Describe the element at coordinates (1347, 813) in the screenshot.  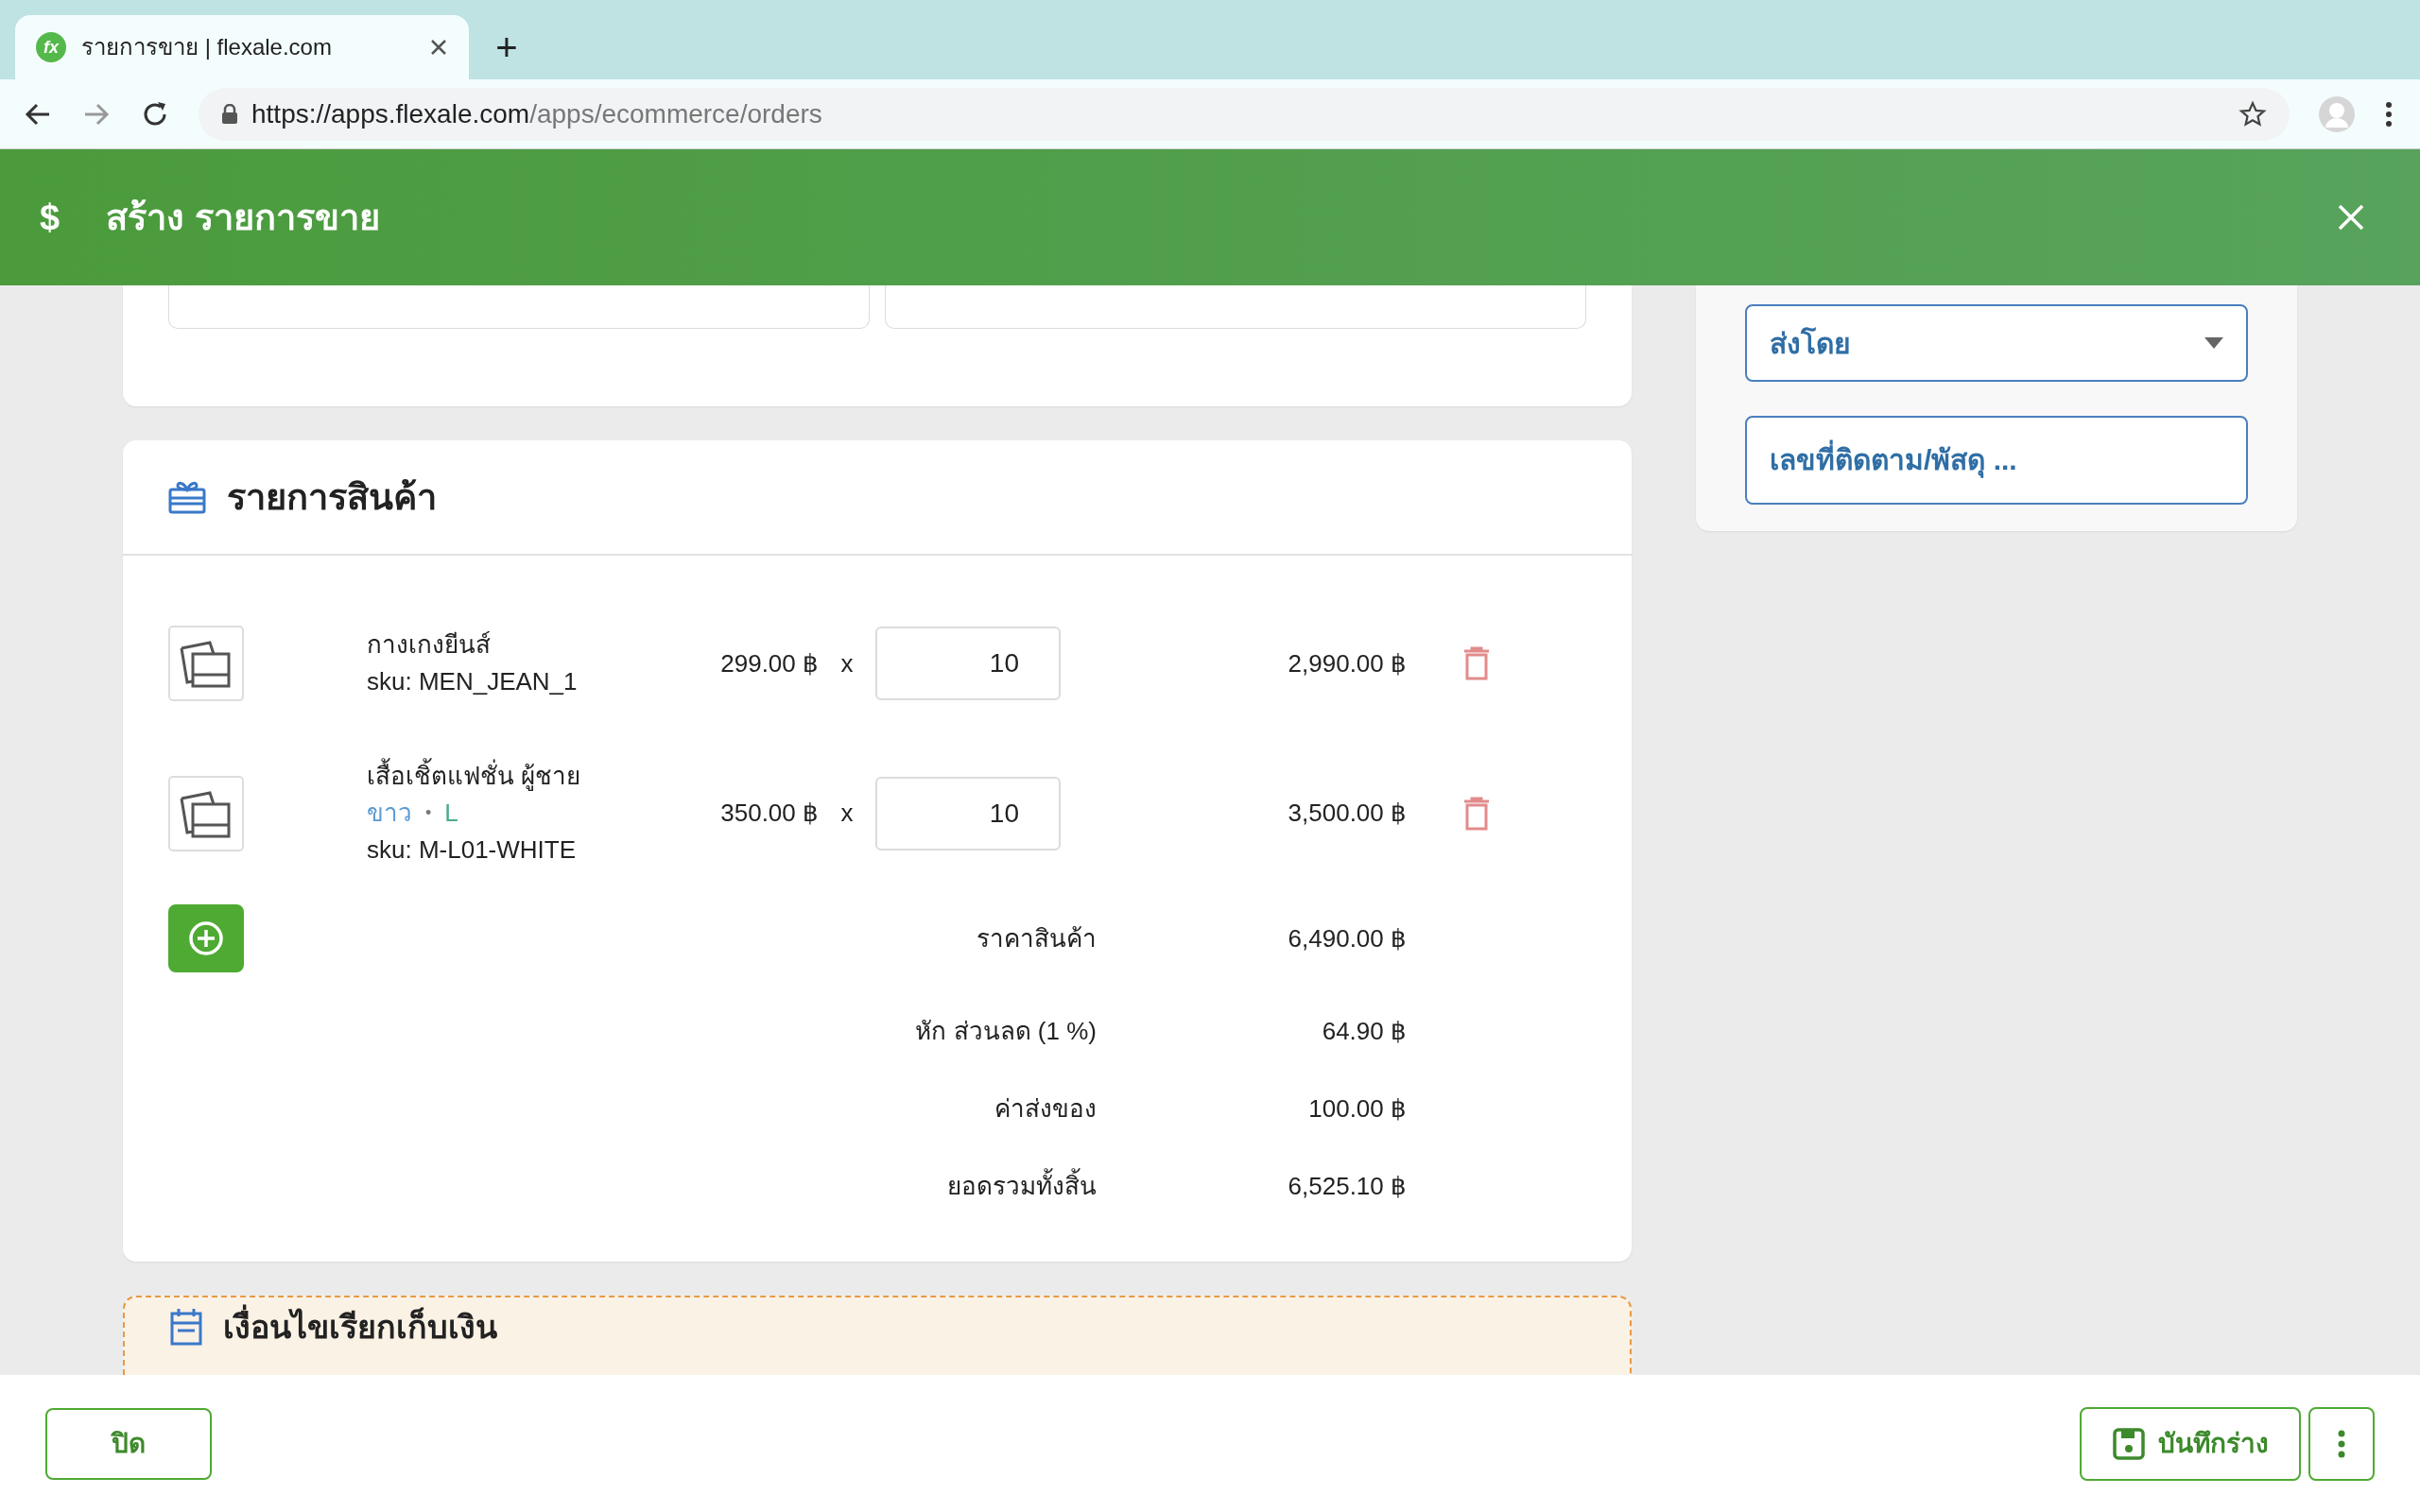
I see `line-total: 3,500.00 ฿` at that location.